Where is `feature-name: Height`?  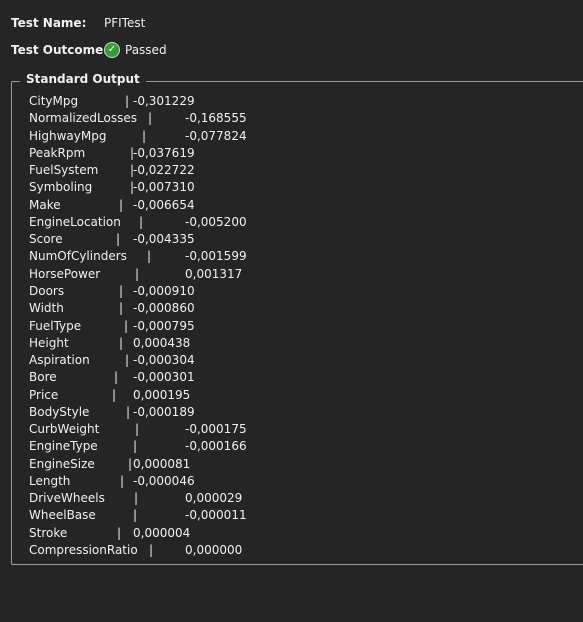 feature-name: Height is located at coordinates (49, 342).